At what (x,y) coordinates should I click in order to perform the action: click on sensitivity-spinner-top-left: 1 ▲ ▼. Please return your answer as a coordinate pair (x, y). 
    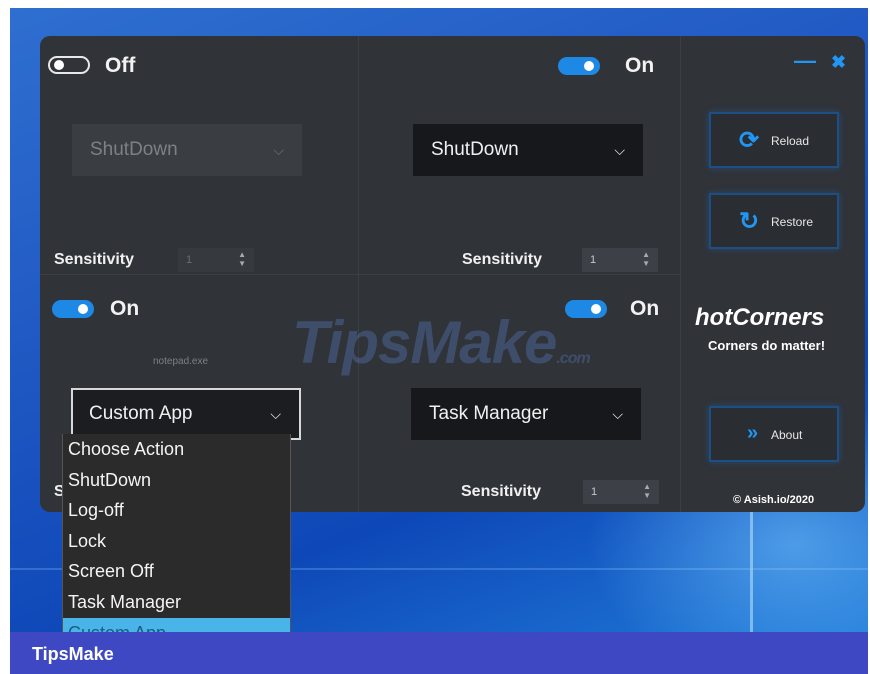
    Looking at the image, I should click on (216, 260).